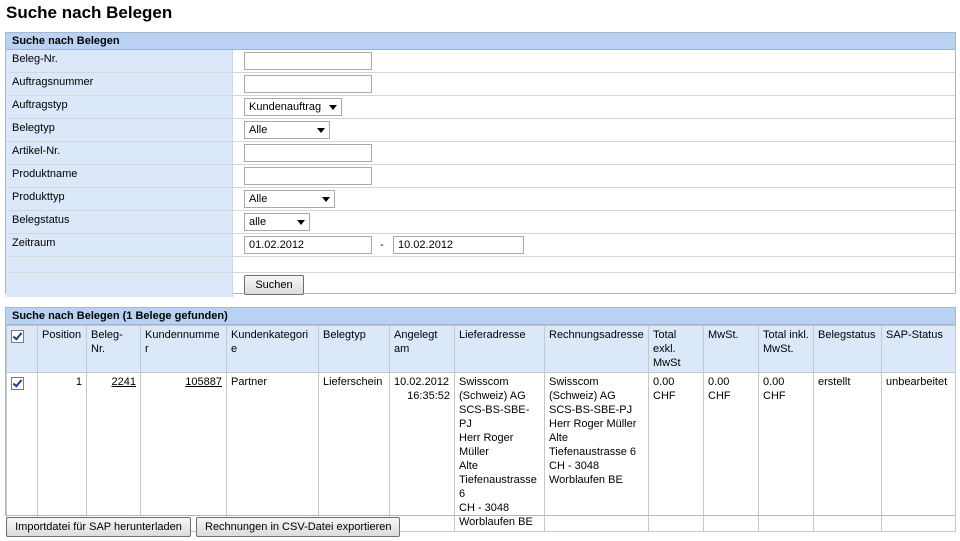 Image resolution: width=960 pixels, height=541 pixels. I want to click on zeitraum-from-input: 01.02.2012, so click(308, 245).